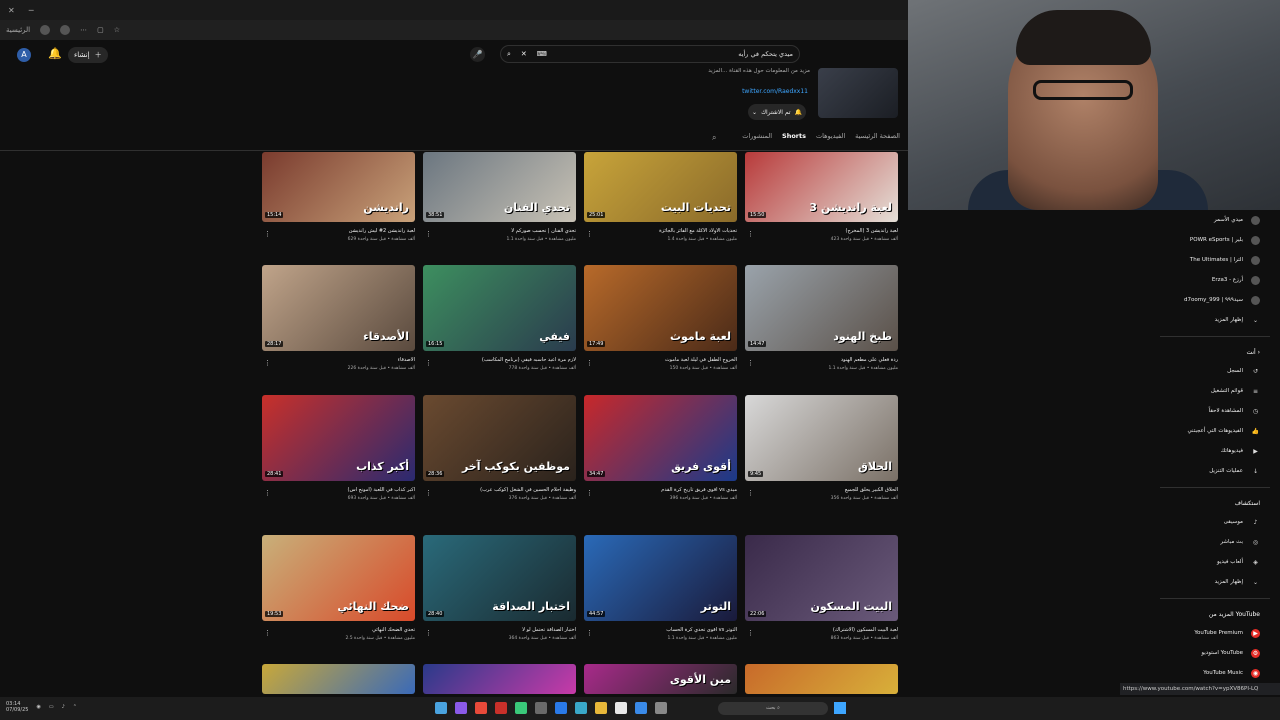 Image resolution: width=1280 pixels, height=720 pixels. Describe the element at coordinates (499, 438) in the screenshot. I see `video-thumbnail: موظفين بكوكب آخر 28:36` at that location.